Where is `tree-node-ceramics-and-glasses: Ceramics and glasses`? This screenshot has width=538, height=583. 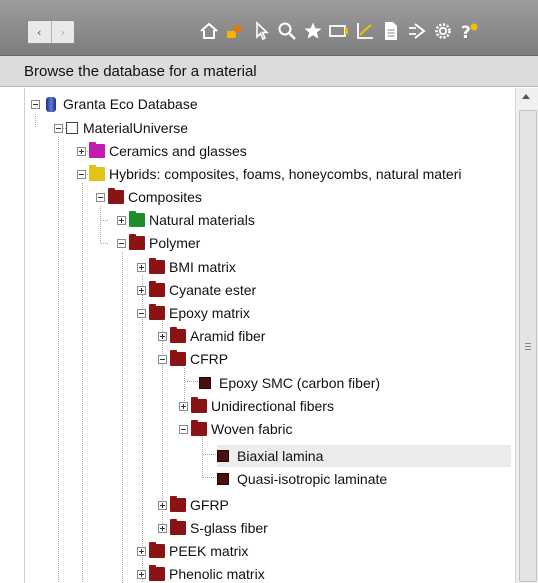
tree-node-ceramics-and-glasses: Ceramics and glasses is located at coordinates (162, 151).